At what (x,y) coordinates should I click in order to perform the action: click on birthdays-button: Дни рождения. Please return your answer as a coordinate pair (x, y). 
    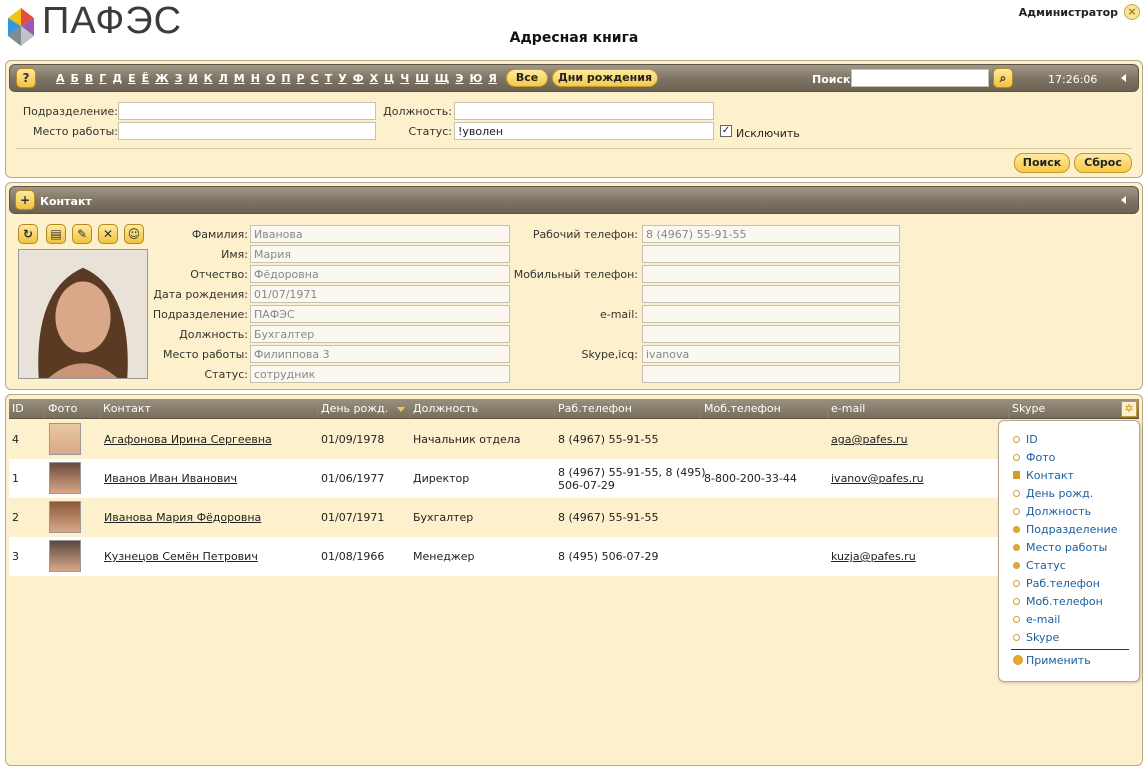
    Looking at the image, I should click on (605, 78).